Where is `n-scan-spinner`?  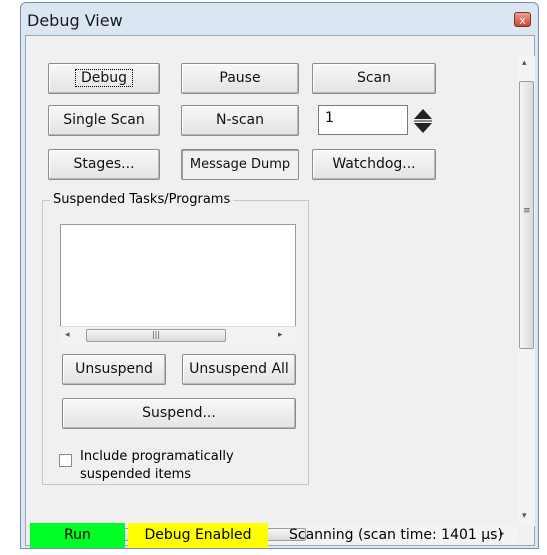
n-scan-spinner is located at coordinates (423, 121).